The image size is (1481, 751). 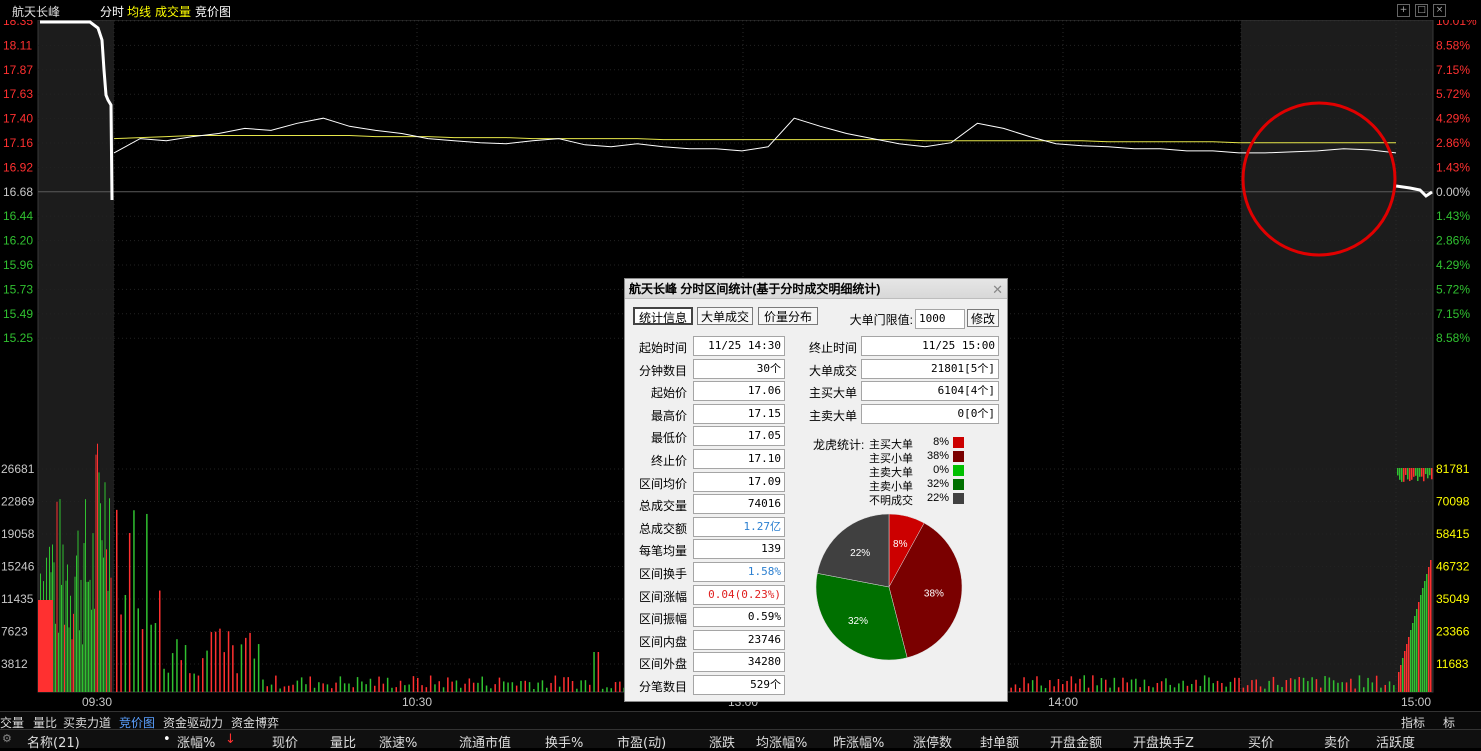 I want to click on dialog-close-icon: ✕, so click(x=997, y=290).